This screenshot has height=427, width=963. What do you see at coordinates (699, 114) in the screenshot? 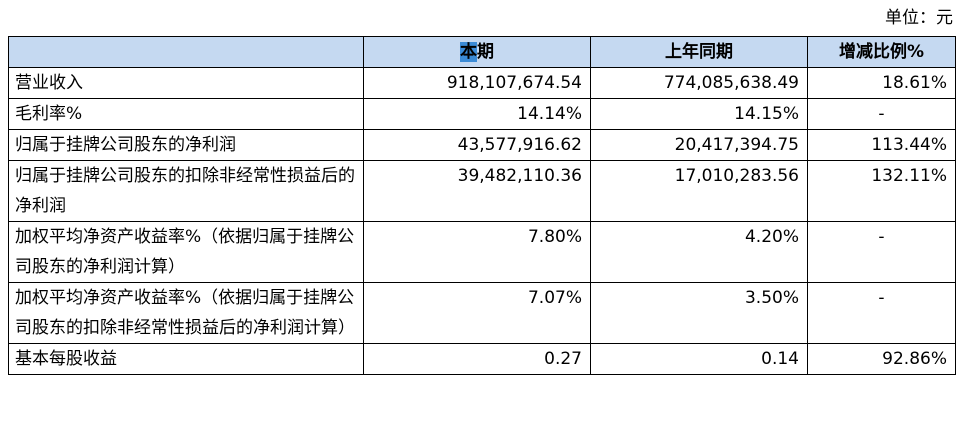
I see `previous-value: 14.15%` at bounding box center [699, 114].